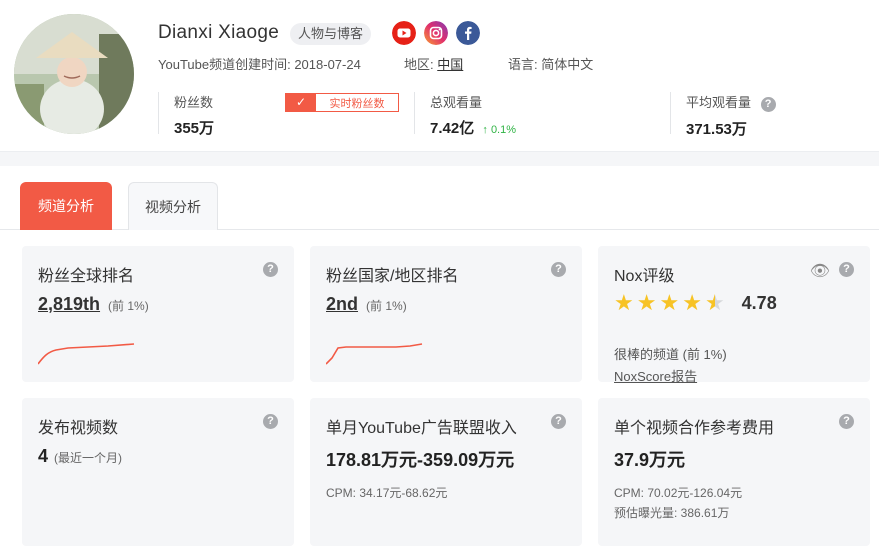 The height and width of the screenshot is (546, 879). What do you see at coordinates (327, 64) in the screenshot?
I see `created-date: 2018-07-24` at bounding box center [327, 64].